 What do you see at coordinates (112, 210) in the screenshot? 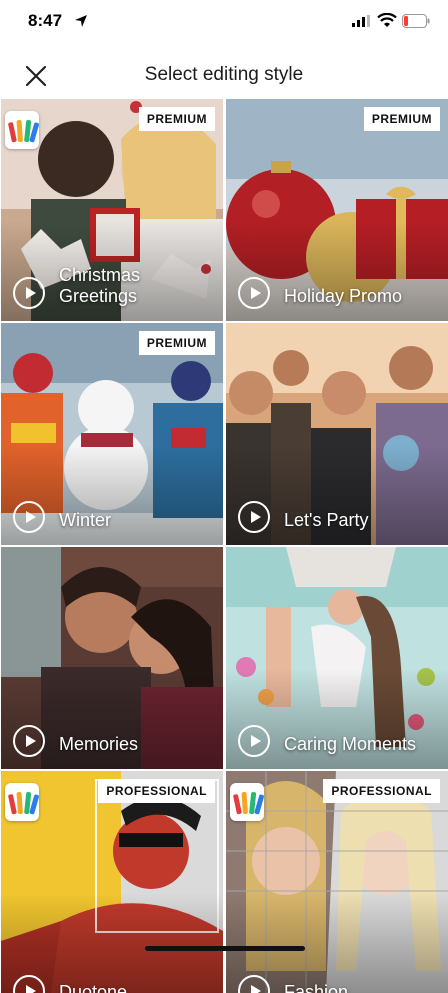
I see `style-tile-christmas-greetings: PREMIUM Christmas Greetings` at bounding box center [112, 210].